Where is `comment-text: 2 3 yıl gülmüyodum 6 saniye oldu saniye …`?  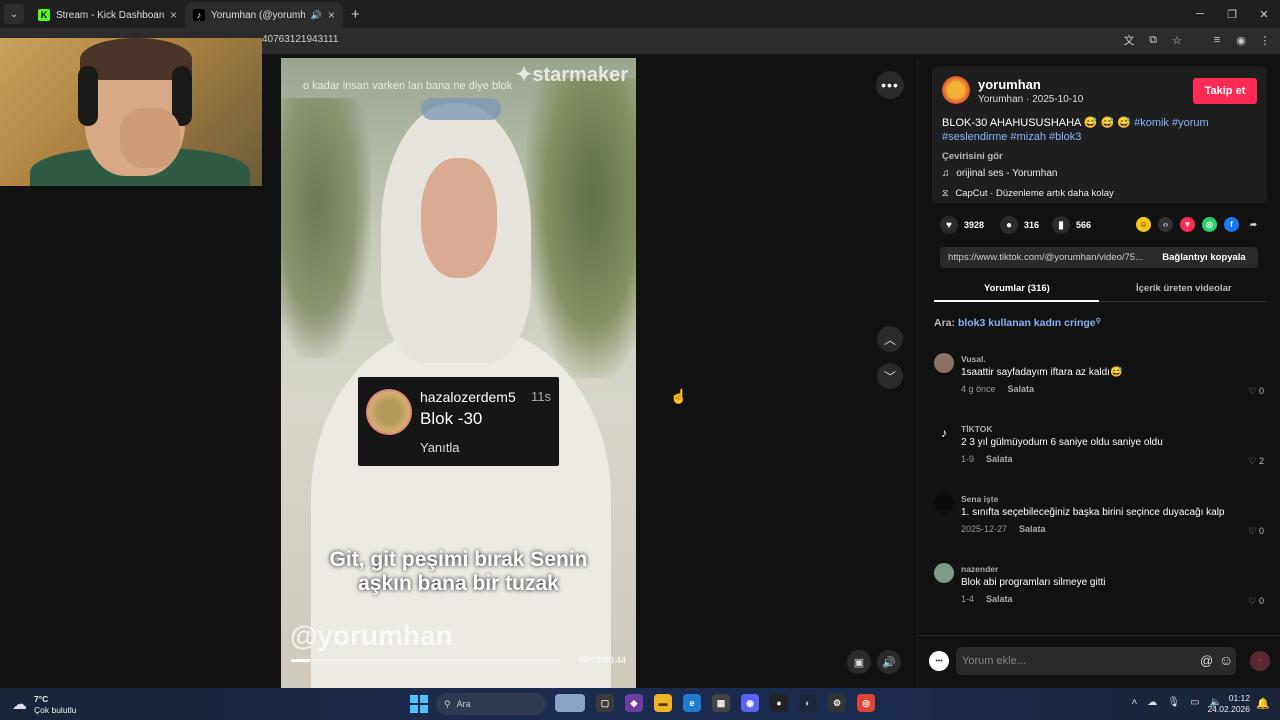
comment-text: 2 3 yıl gülmüyodum 6 saniye oldu saniye … is located at coordinates (1062, 442).